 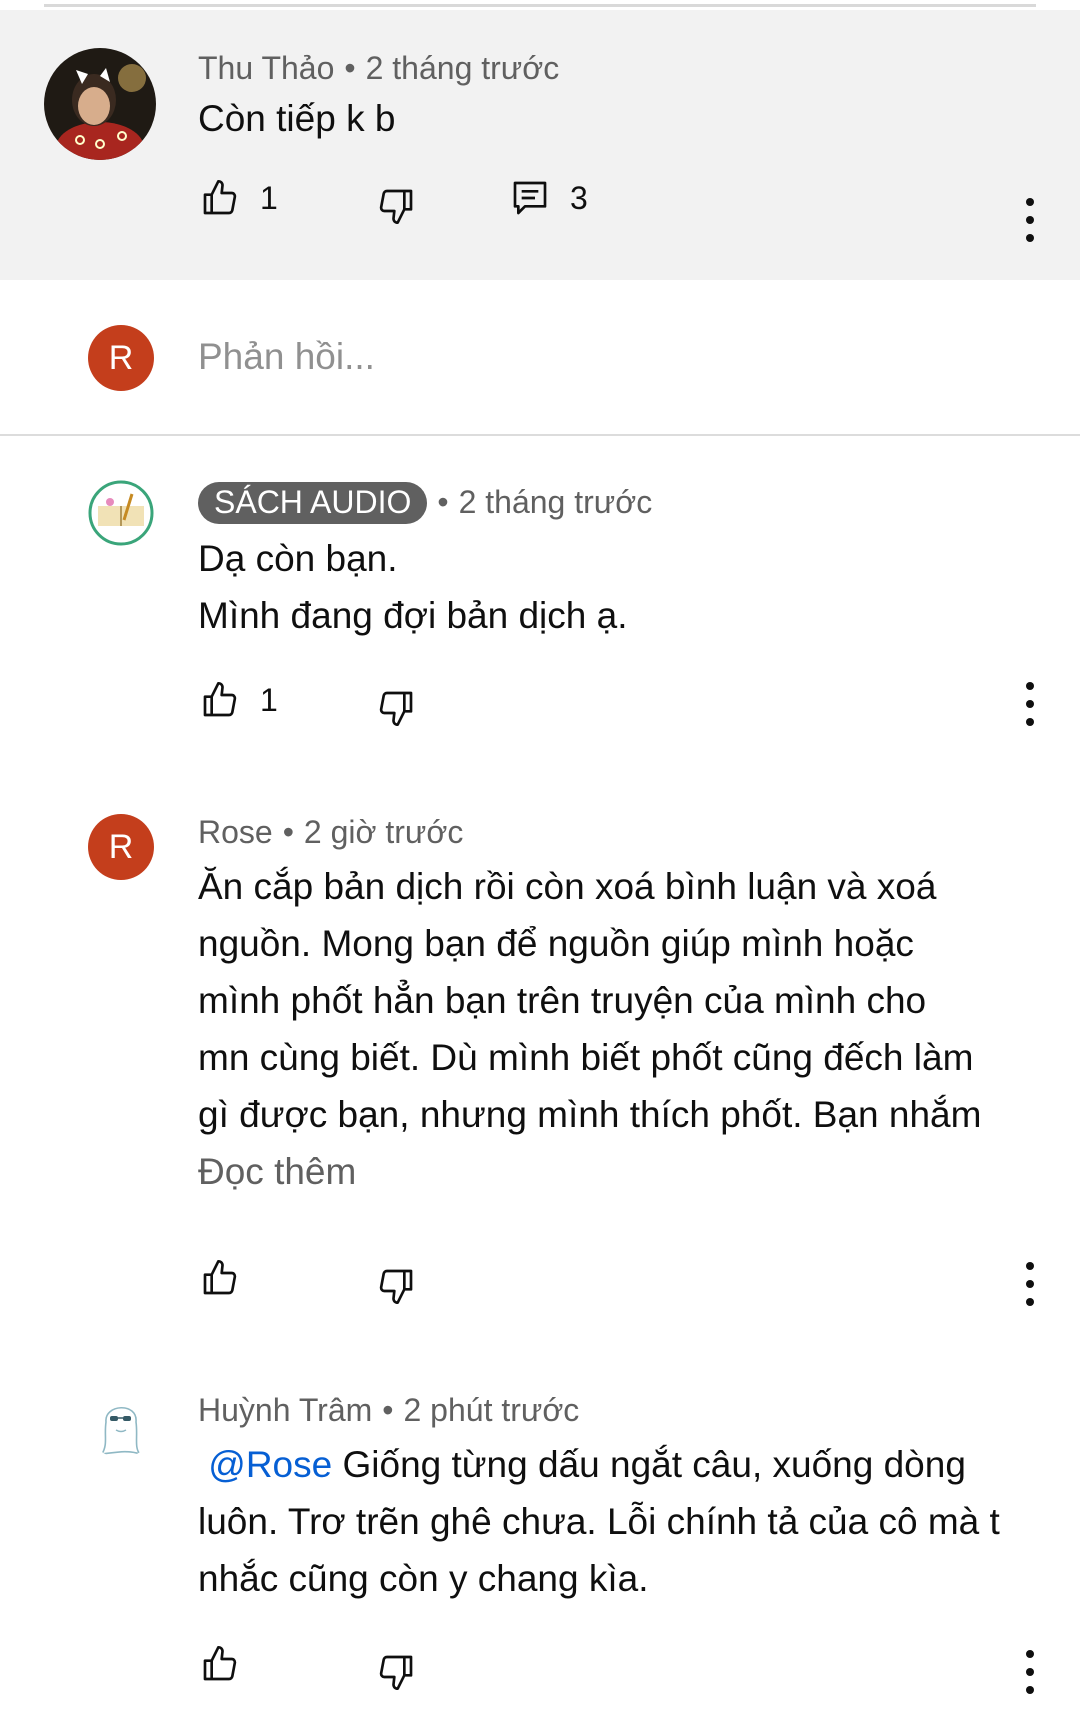 What do you see at coordinates (579, 197) in the screenshot?
I see `reply-count: 3` at bounding box center [579, 197].